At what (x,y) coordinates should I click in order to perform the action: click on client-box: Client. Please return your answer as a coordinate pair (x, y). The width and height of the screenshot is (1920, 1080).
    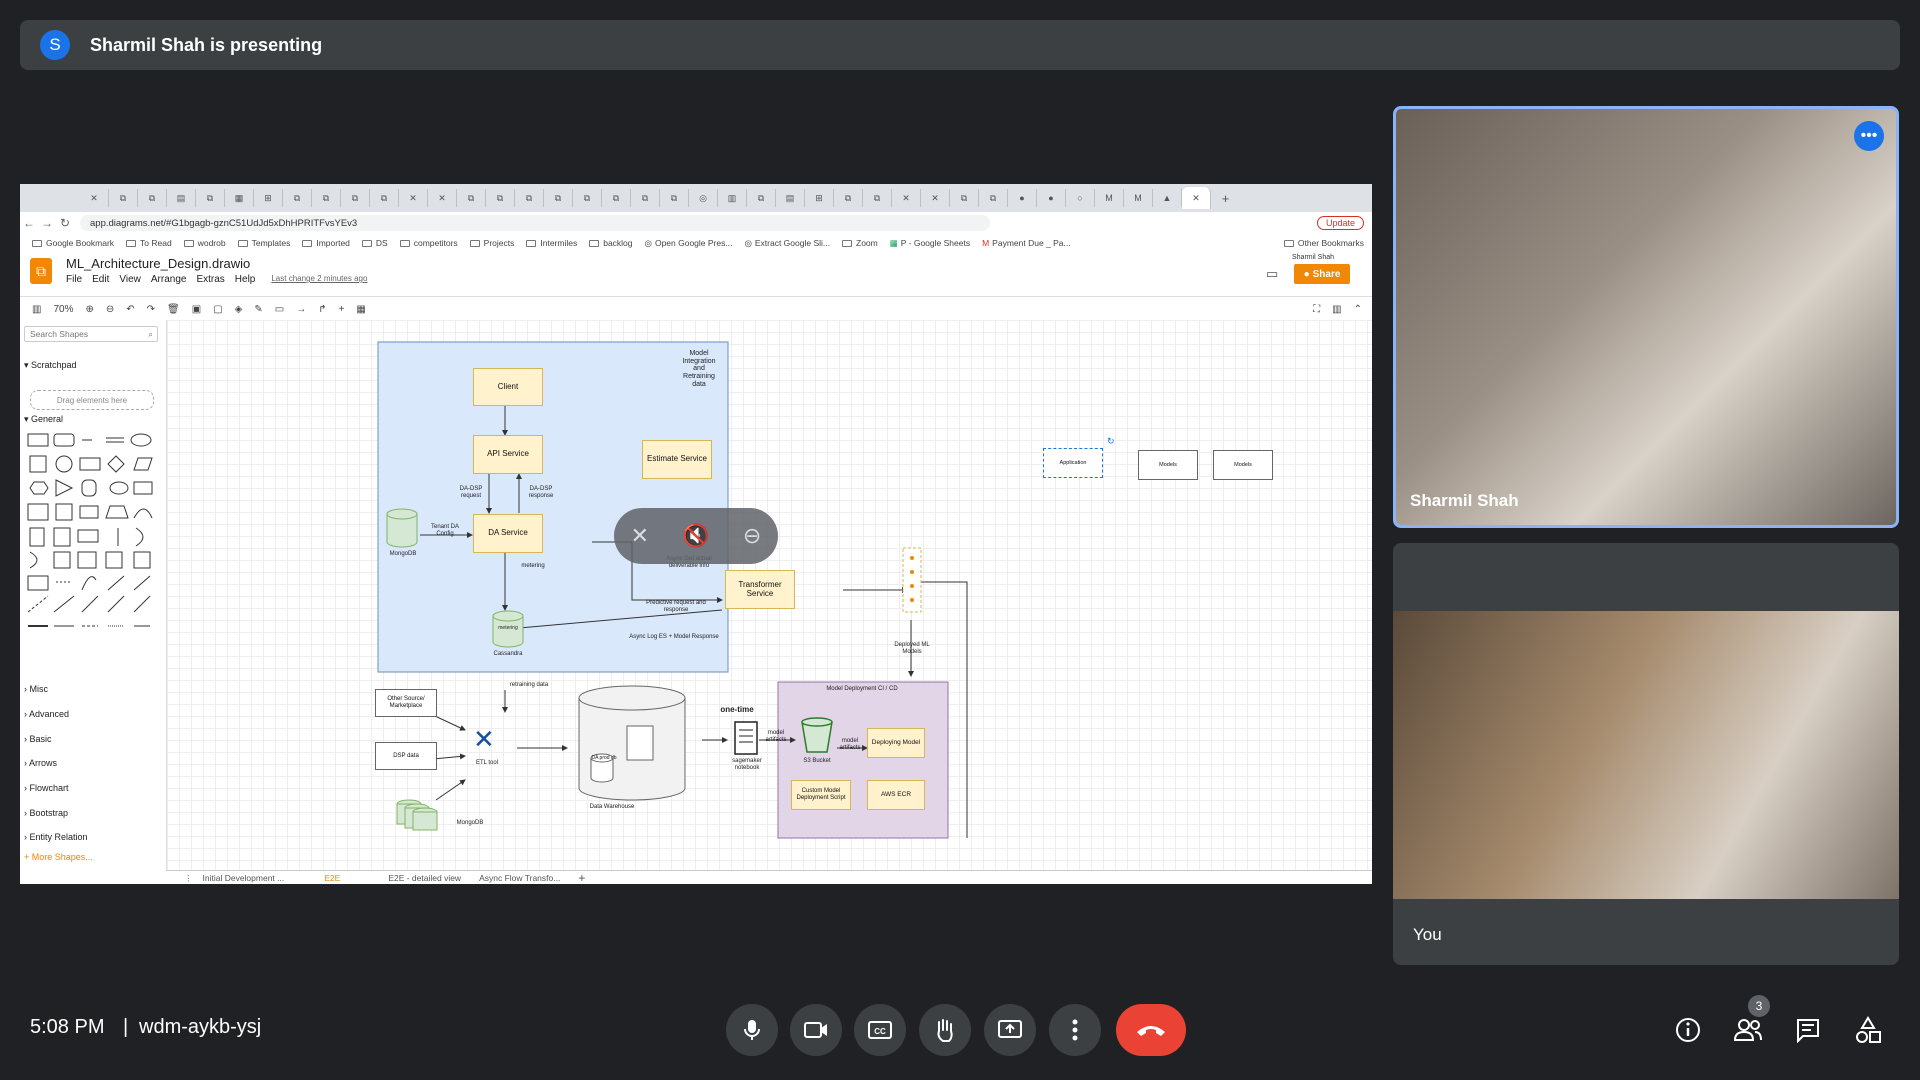
    Looking at the image, I should click on (508, 387).